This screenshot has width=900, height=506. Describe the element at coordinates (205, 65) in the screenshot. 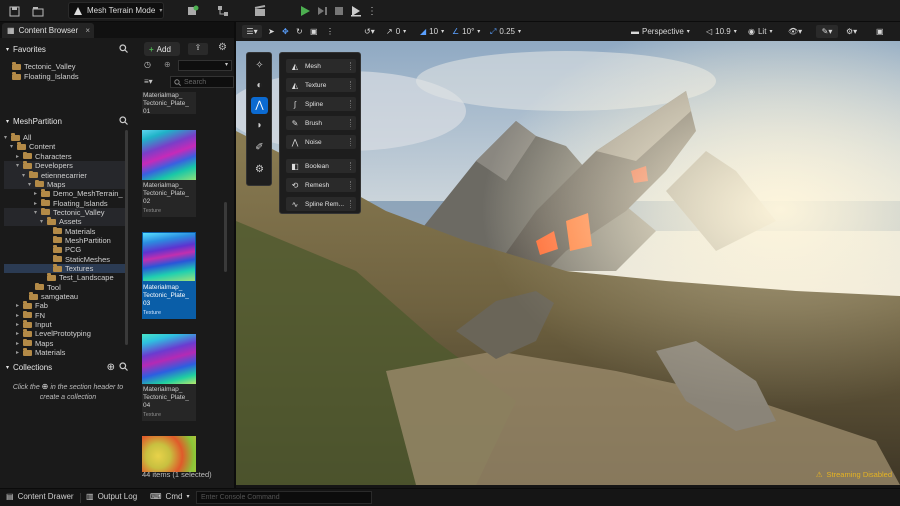

I see `path-dropdown: ▾` at that location.